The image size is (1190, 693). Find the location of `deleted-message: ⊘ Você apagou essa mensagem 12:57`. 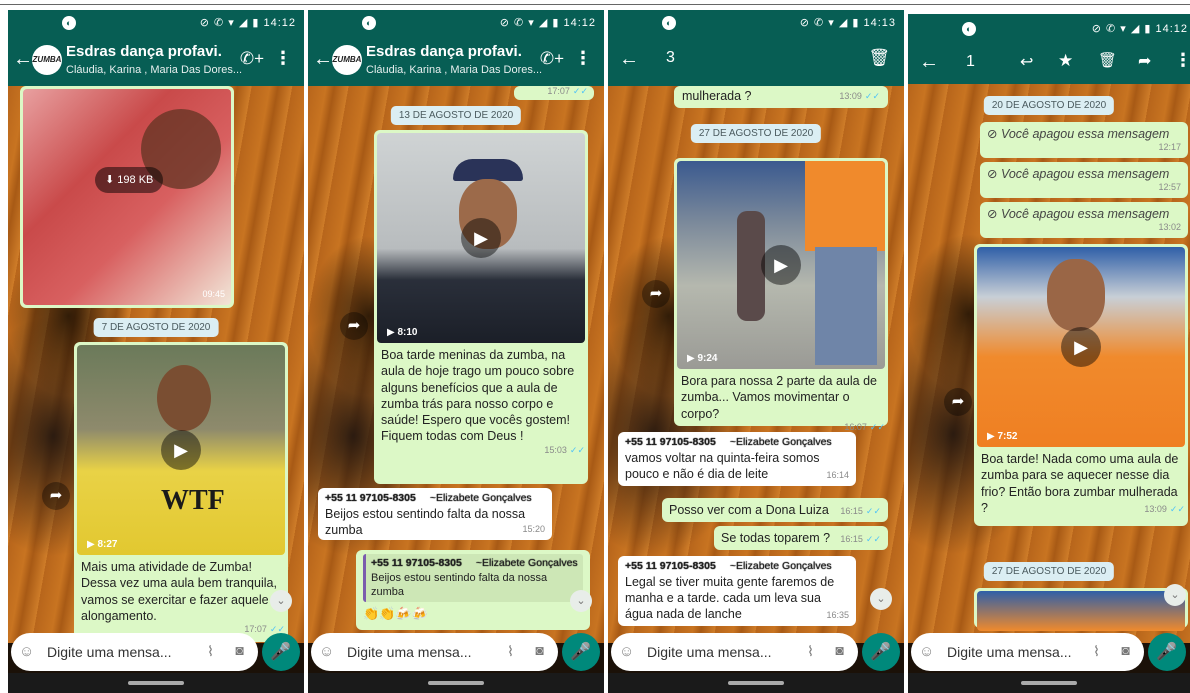

deleted-message: ⊘ Você apagou essa mensagem 12:57 is located at coordinates (1084, 180).